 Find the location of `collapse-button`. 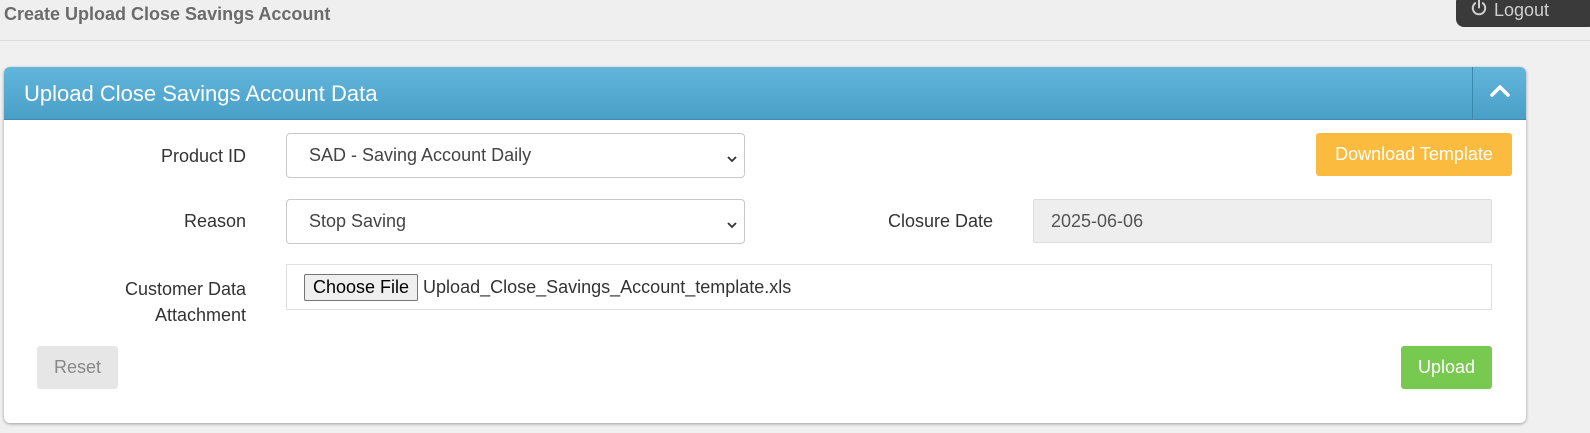

collapse-button is located at coordinates (1499, 93).